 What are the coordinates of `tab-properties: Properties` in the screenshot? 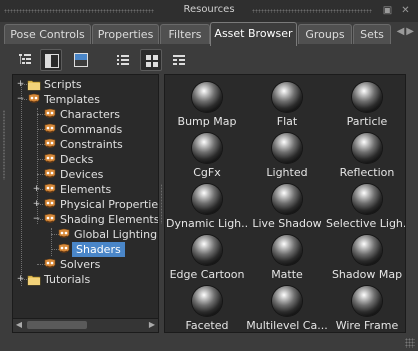 It's located at (125, 34).